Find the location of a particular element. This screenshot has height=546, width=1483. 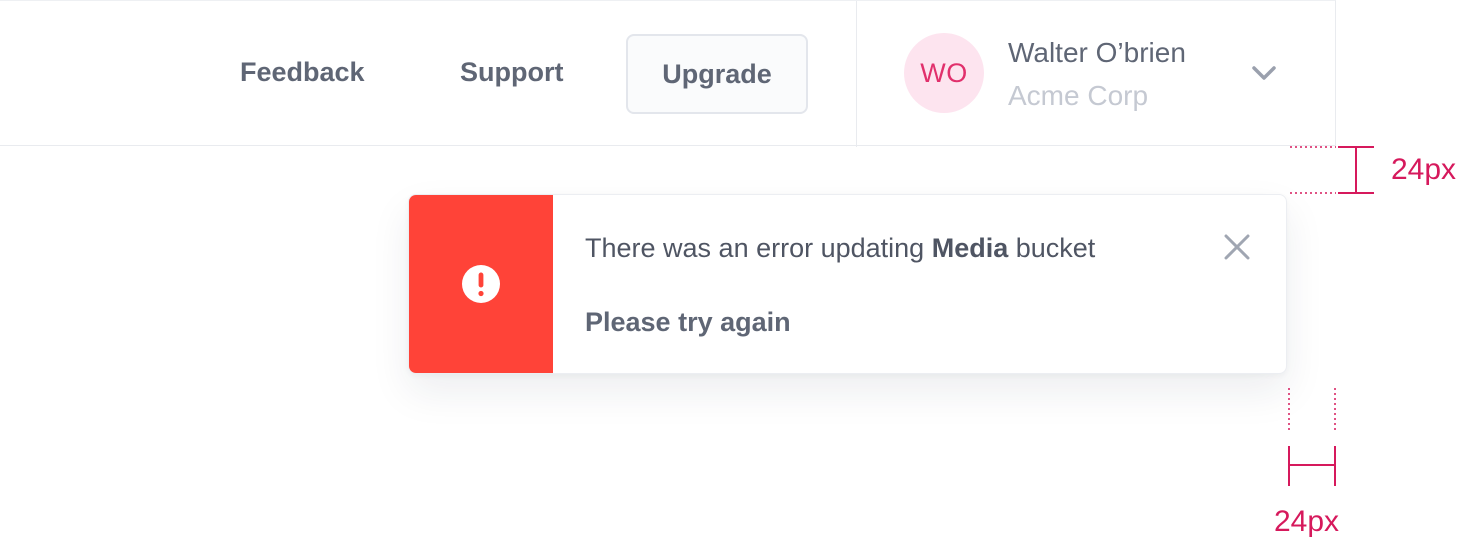

spacing-annotations is located at coordinates (1331, 316).